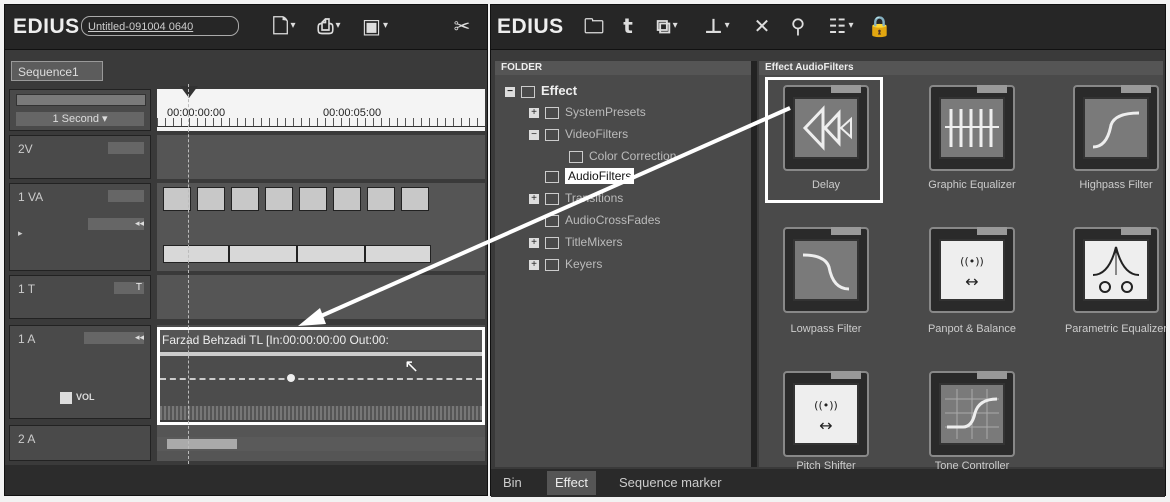 This screenshot has height=502, width=1170. Describe the element at coordinates (754, 264) in the screenshot. I see `panel-splitter` at that location.